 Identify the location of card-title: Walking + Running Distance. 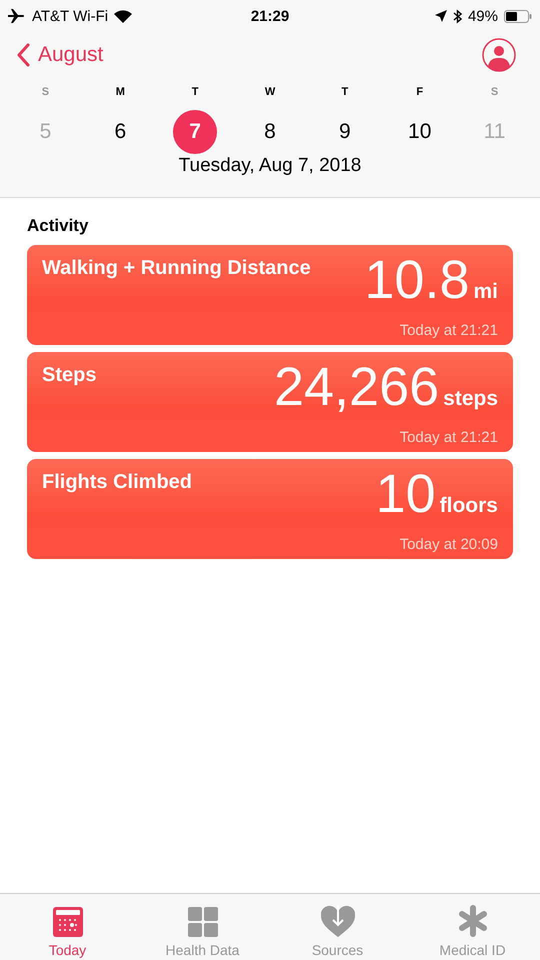
(176, 268).